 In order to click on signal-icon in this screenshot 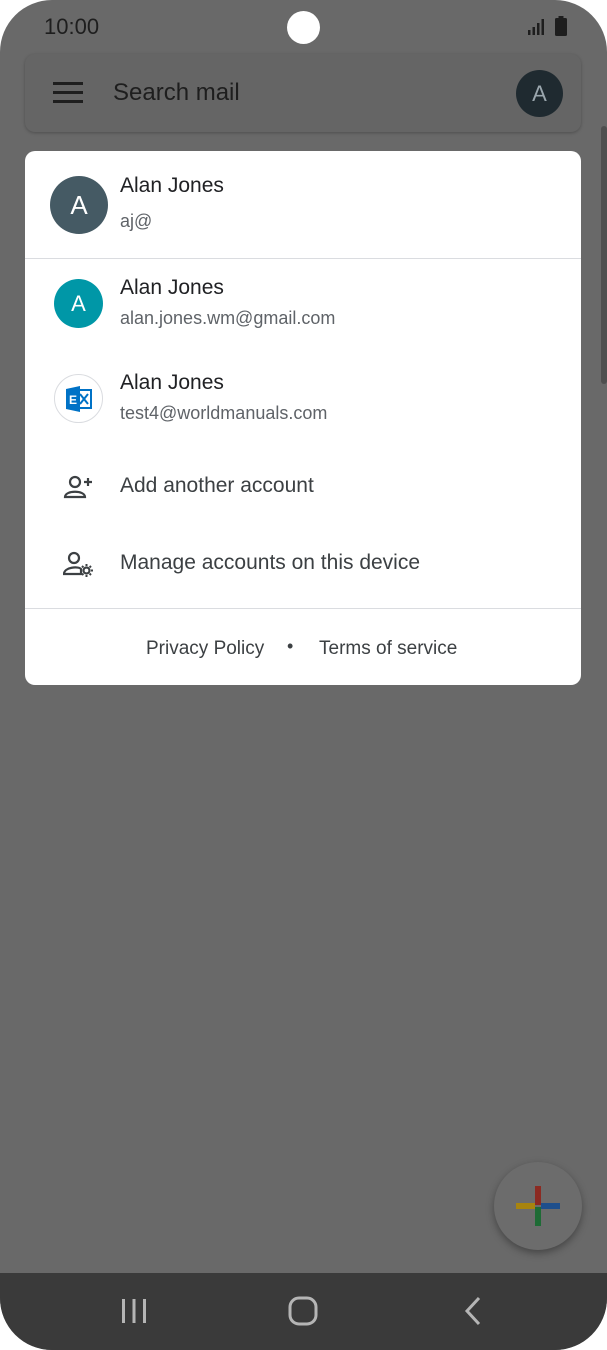, I will do `click(536, 27)`.